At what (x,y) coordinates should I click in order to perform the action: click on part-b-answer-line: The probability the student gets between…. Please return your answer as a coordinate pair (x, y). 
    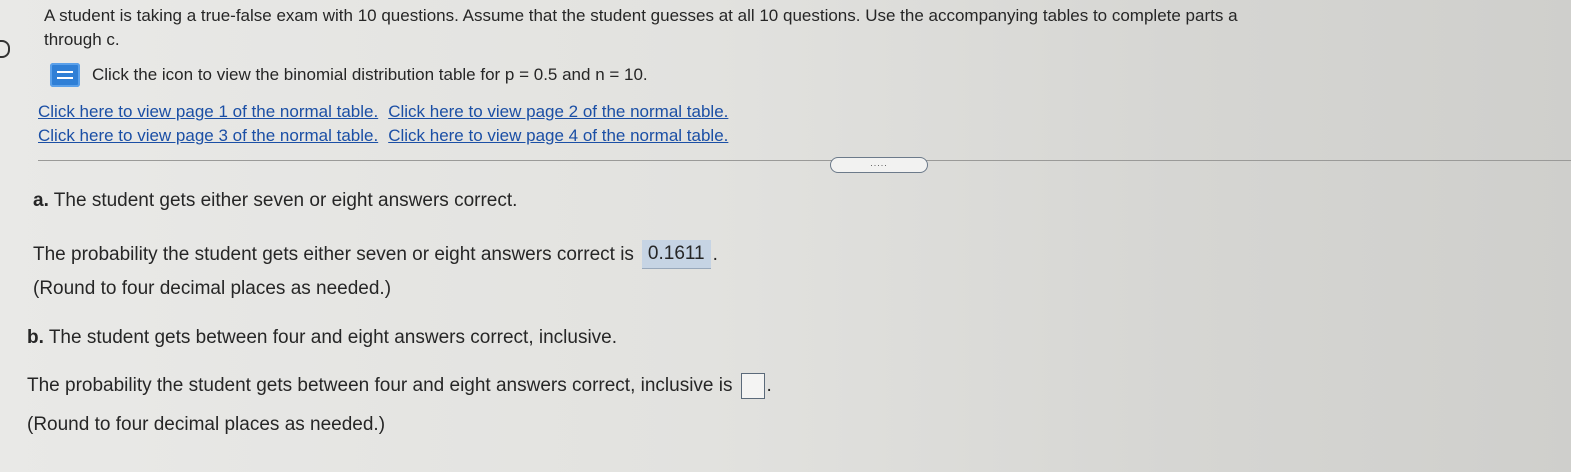
    Looking at the image, I should click on (399, 386).